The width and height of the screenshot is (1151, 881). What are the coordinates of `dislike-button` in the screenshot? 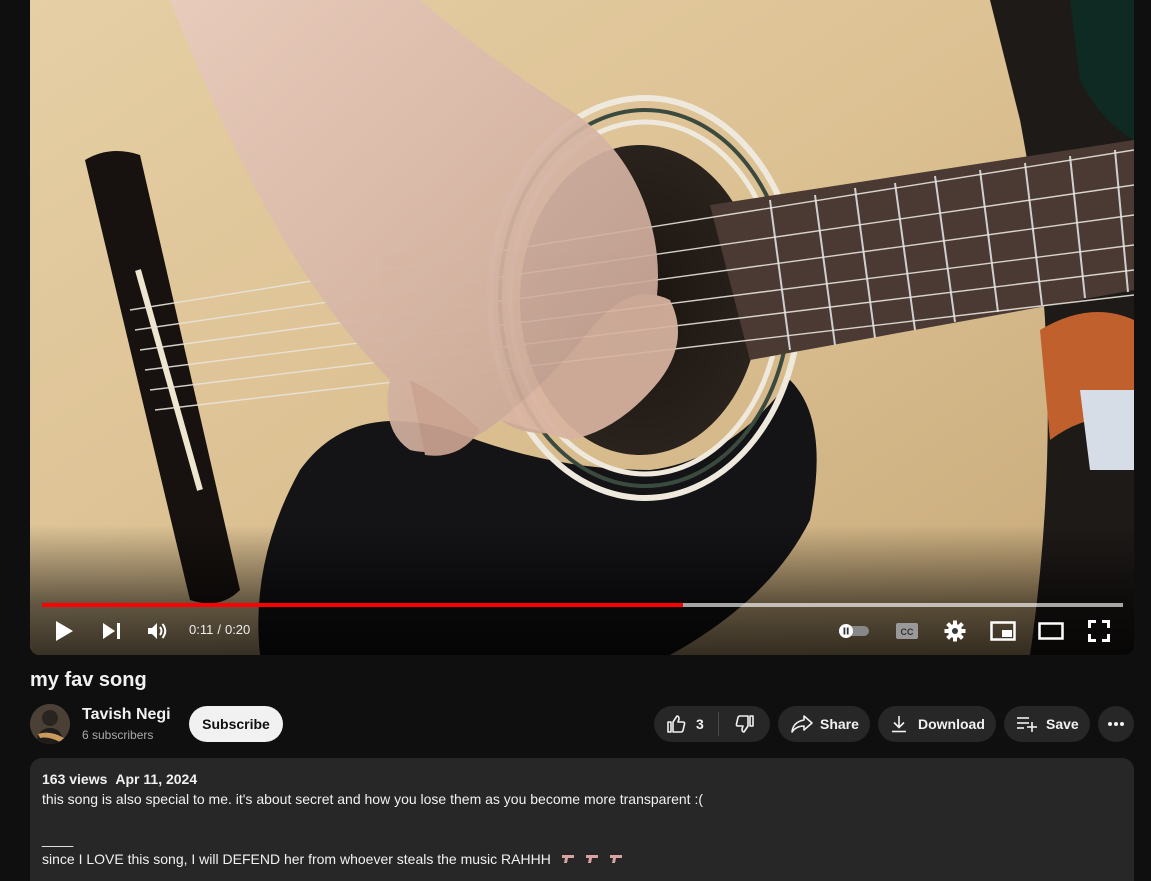 It's located at (744, 724).